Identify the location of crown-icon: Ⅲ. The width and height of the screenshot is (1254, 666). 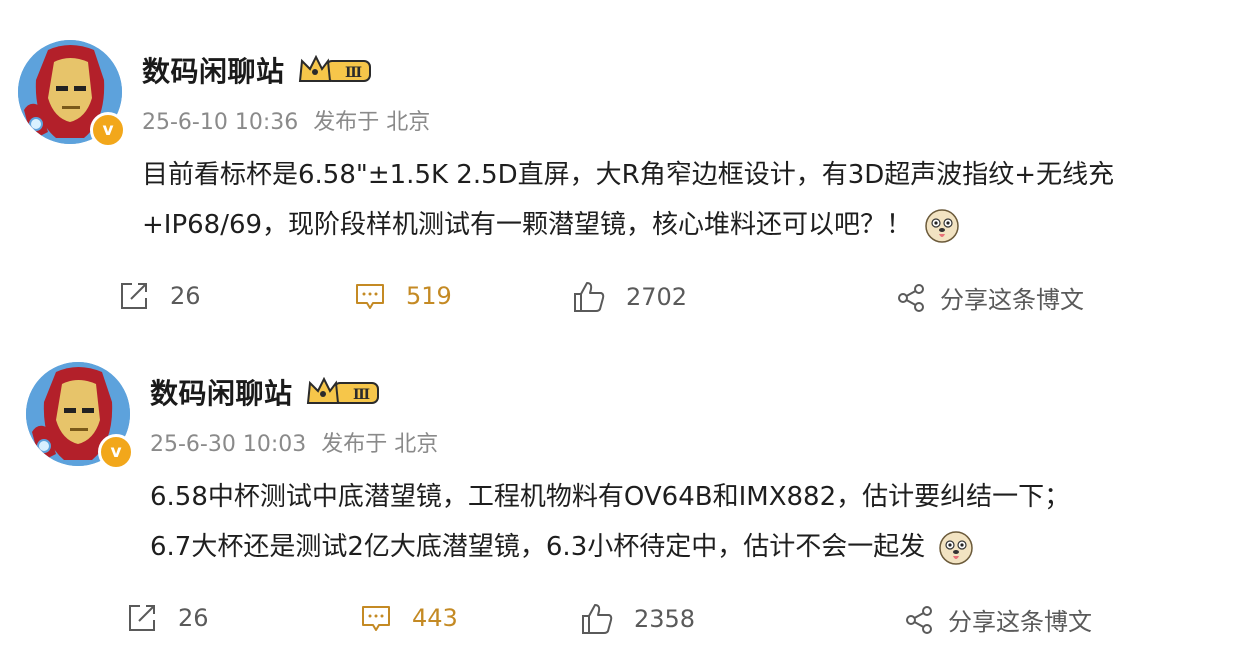
(344, 392).